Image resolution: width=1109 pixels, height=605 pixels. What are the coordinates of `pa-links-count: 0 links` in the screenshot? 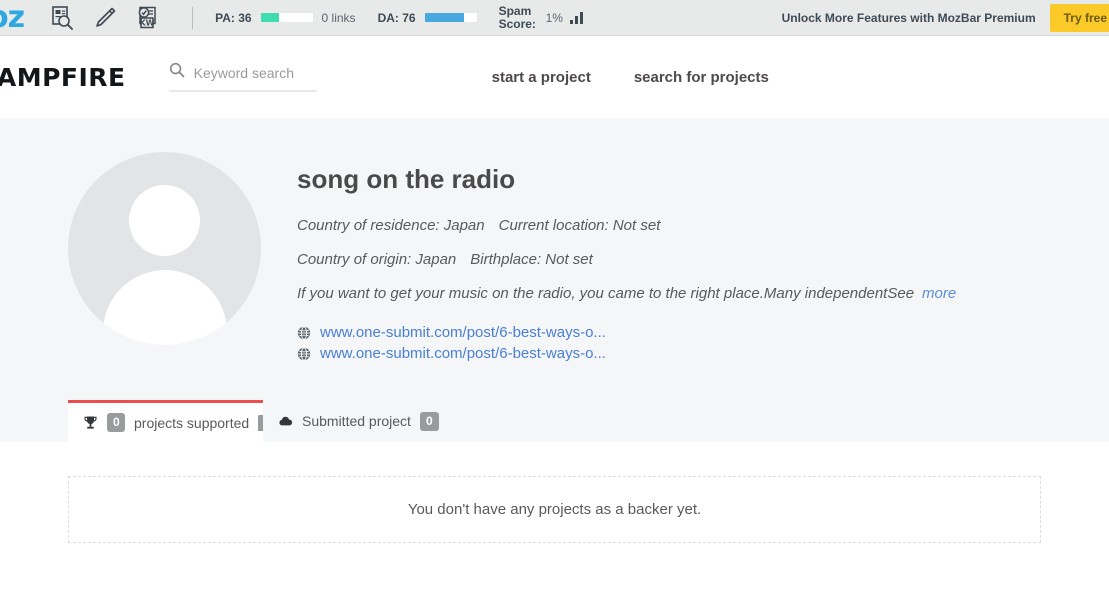 It's located at (338, 17).